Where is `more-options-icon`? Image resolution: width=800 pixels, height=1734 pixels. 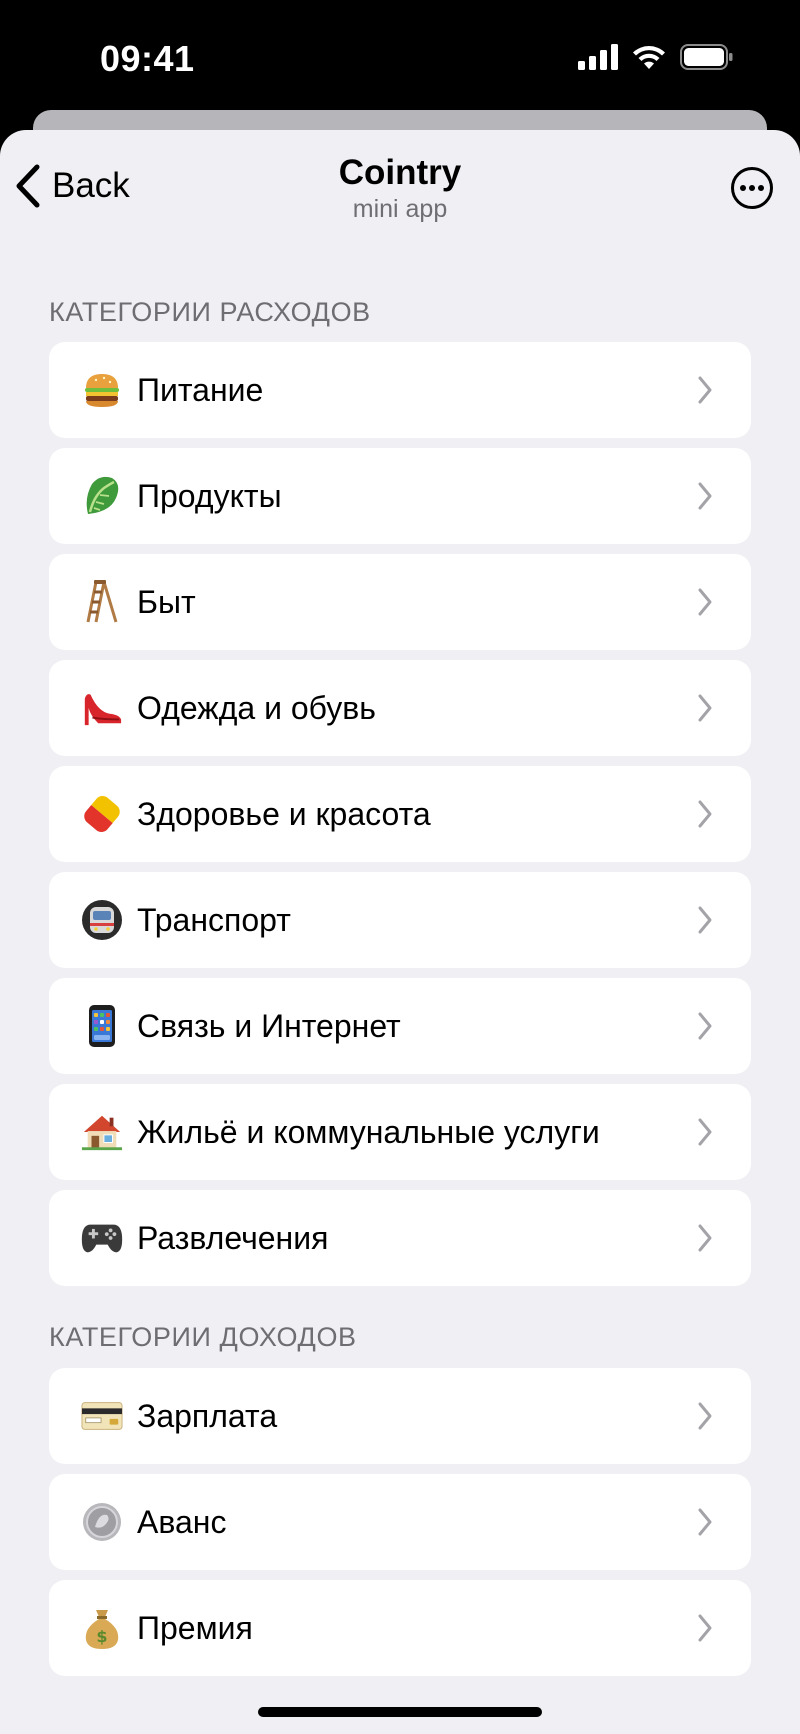 more-options-icon is located at coordinates (752, 188).